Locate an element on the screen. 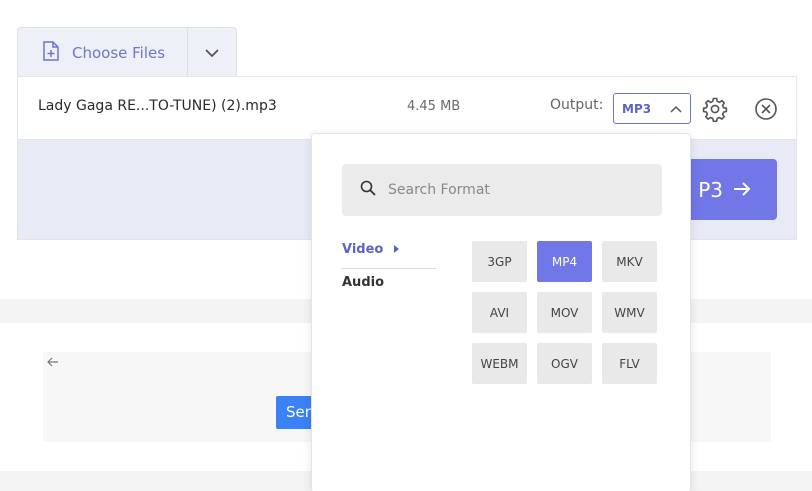 The image size is (812, 491). choose-files-button: Choose Files is located at coordinates (103, 52).